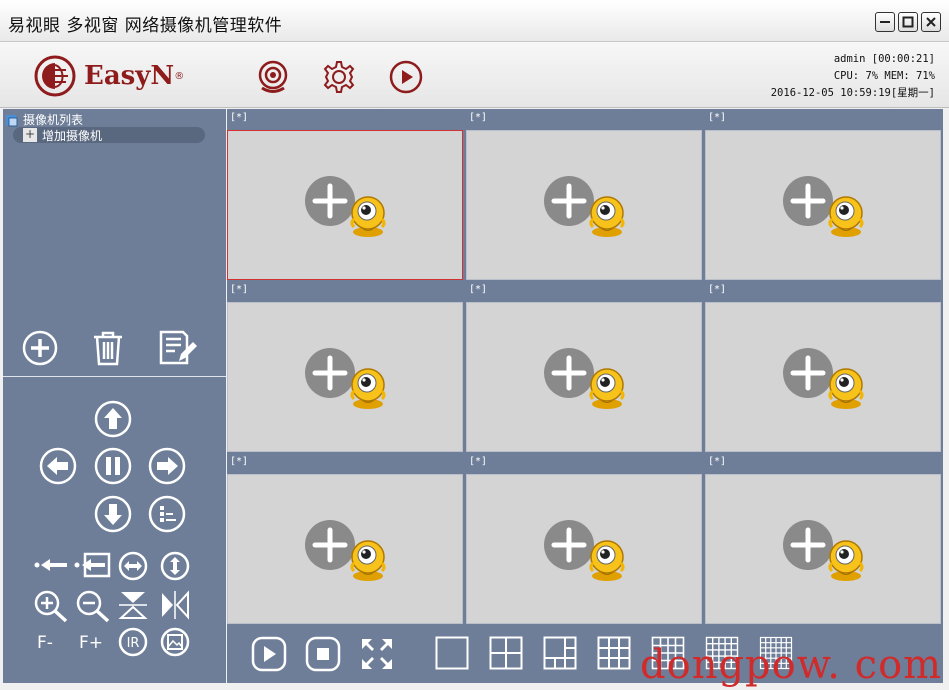 This screenshot has height=690, width=949. What do you see at coordinates (406, 77) in the screenshot?
I see `play-icon` at bounding box center [406, 77].